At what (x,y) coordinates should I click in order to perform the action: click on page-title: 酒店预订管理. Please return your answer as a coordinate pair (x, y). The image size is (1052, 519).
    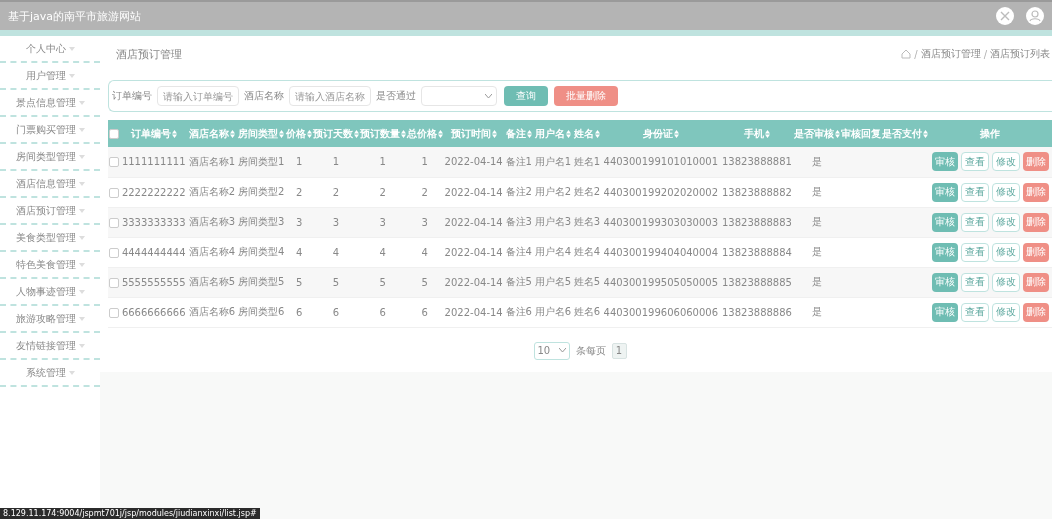
    Looking at the image, I should click on (148, 54).